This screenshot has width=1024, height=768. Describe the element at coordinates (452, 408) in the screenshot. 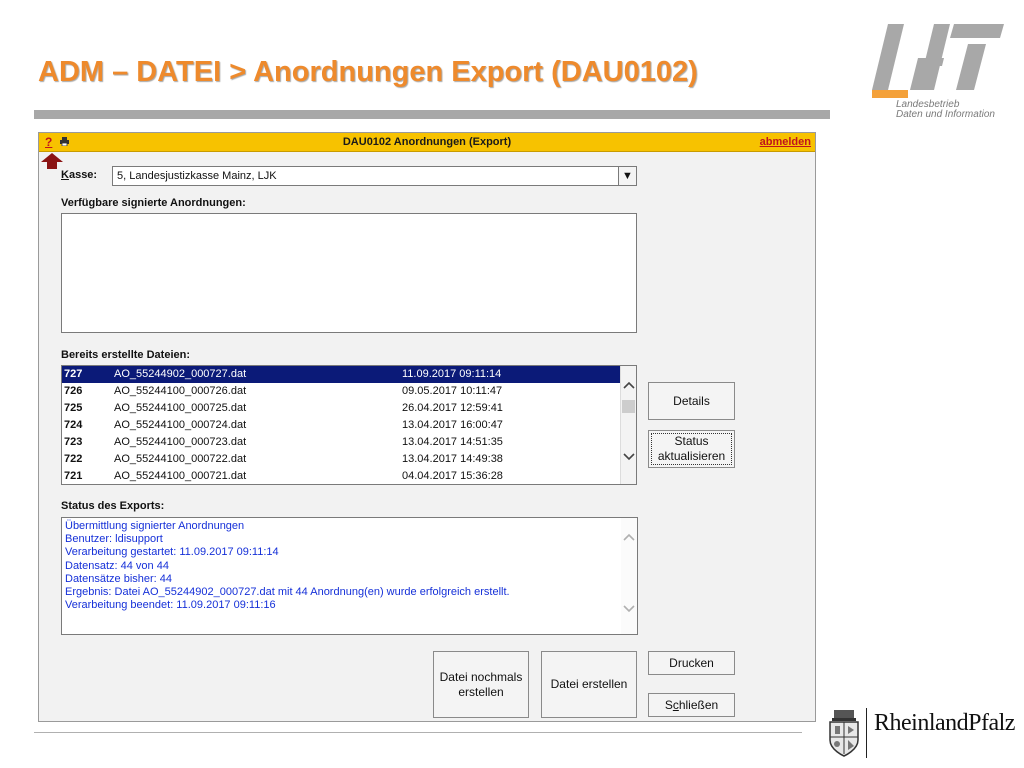

I see `file-date: 26.04.2017 12:59:41` at that location.